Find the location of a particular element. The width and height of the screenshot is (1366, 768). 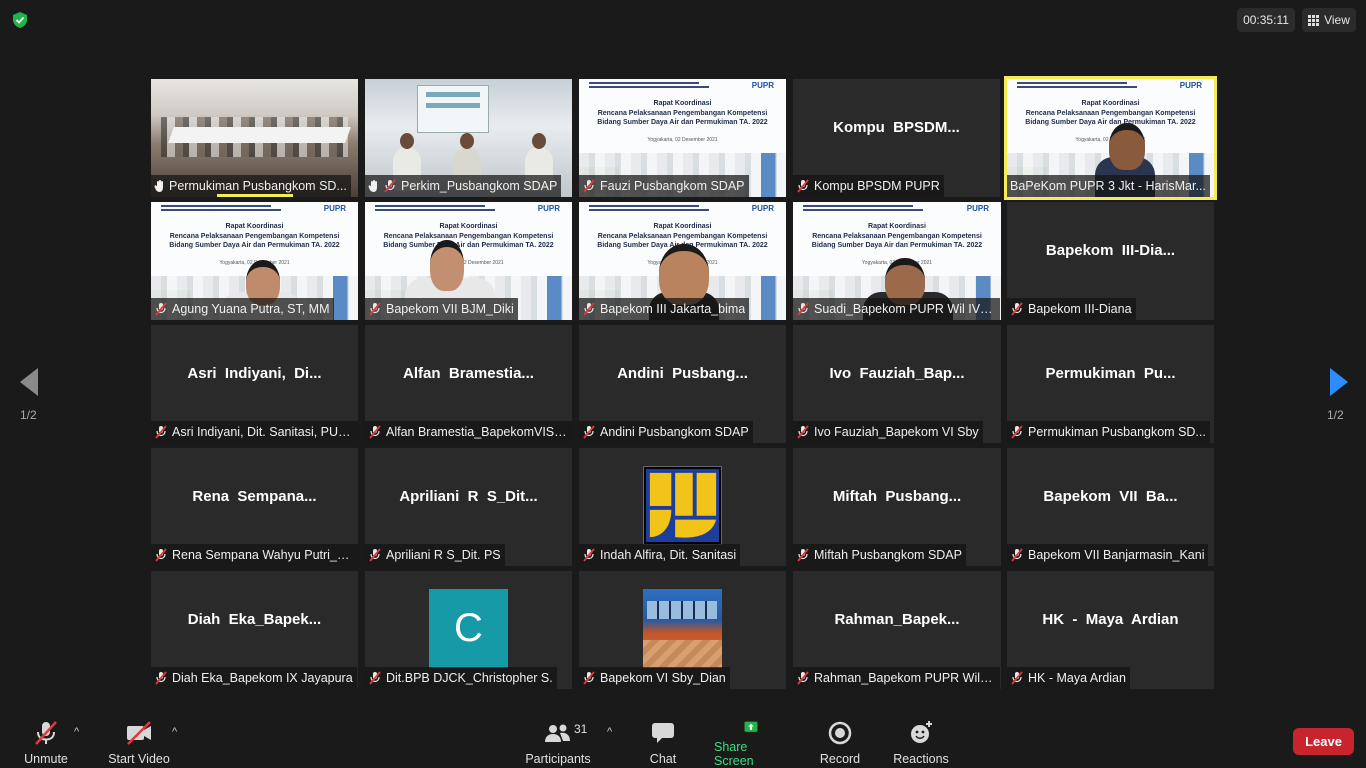

participant-name: Asri Indiyani, Dit. Sanitasi, PUPR is located at coordinates (263, 432).